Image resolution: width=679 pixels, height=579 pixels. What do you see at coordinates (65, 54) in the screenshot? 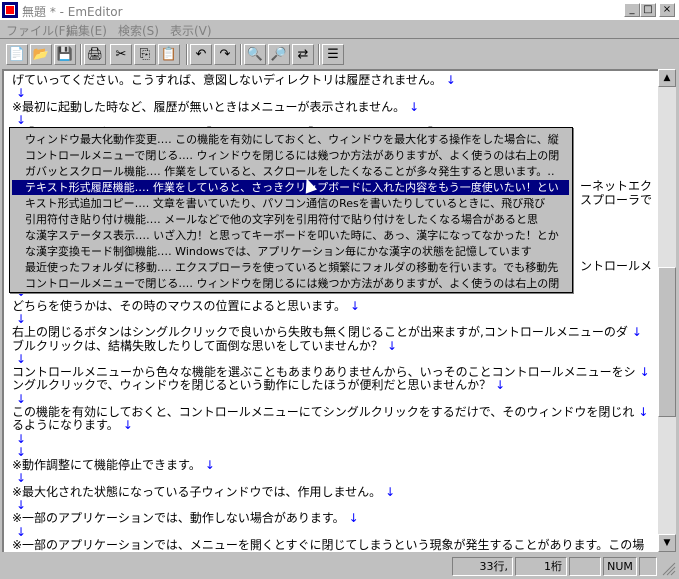
I see `save-icon: 💾` at bounding box center [65, 54].